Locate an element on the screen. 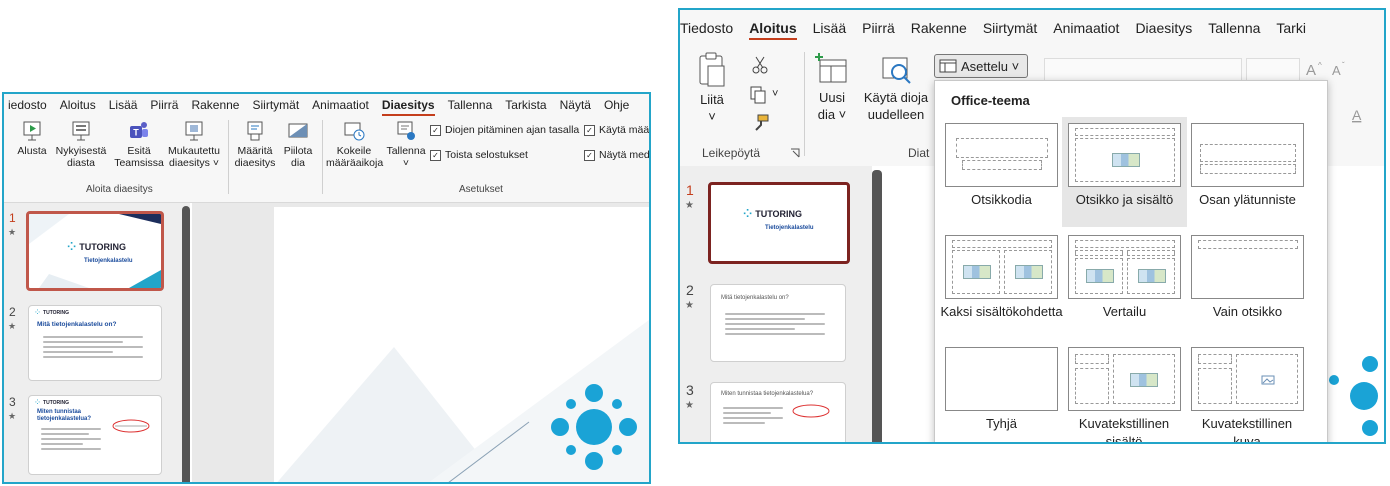 This screenshot has width=1390, height=486. reuse-slides-button: Käytä dioja uudelleen is located at coordinates (896, 87).